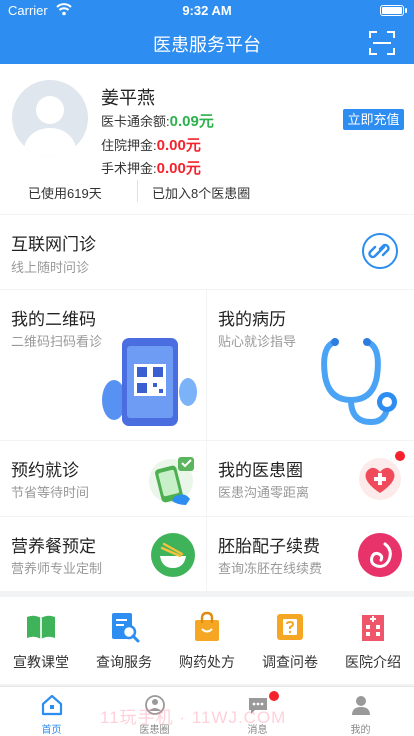 The width and height of the screenshot is (414, 736). I want to click on quick-services: 宣教课堂 查询服务 购药处方 调查问卷 医院介绍, so click(207, 640).